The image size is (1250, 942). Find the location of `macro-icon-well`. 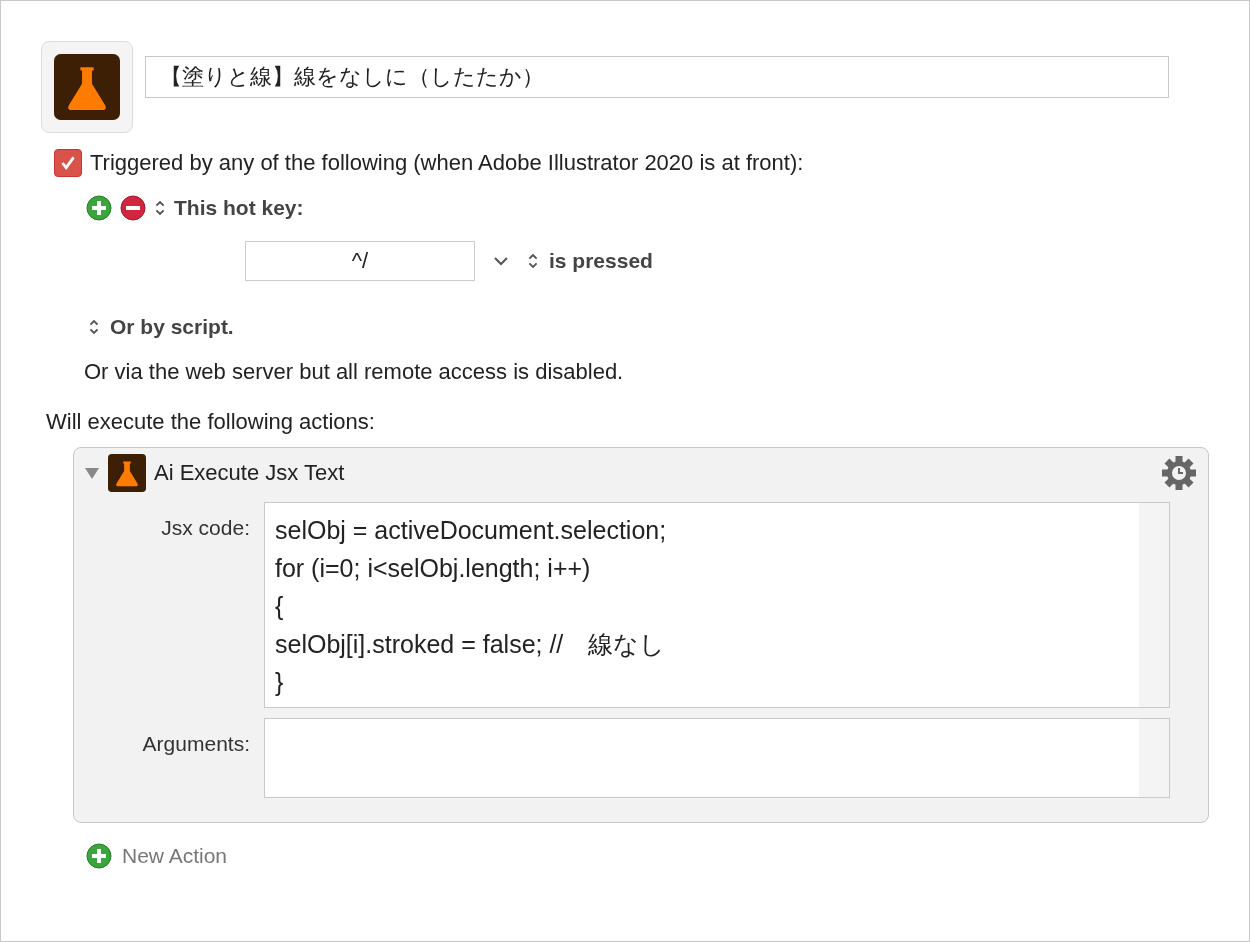

macro-icon-well is located at coordinates (87, 87).